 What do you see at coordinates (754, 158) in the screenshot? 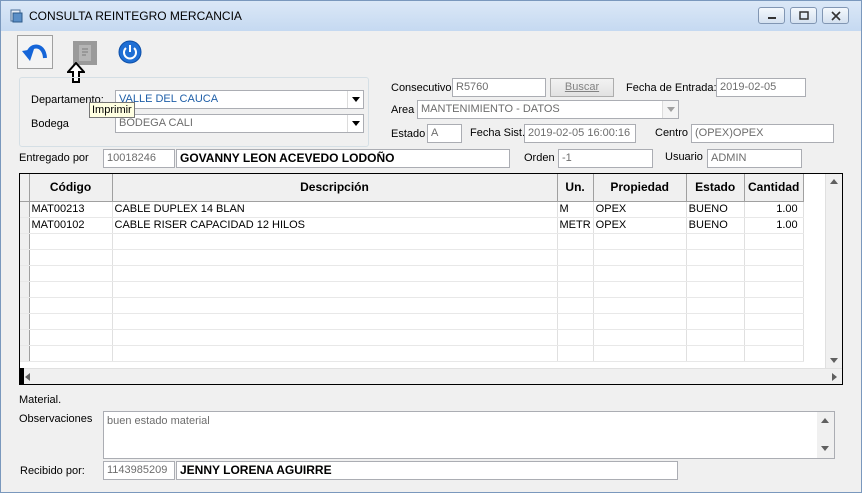
I see `usuario-field: ADMIN` at bounding box center [754, 158].